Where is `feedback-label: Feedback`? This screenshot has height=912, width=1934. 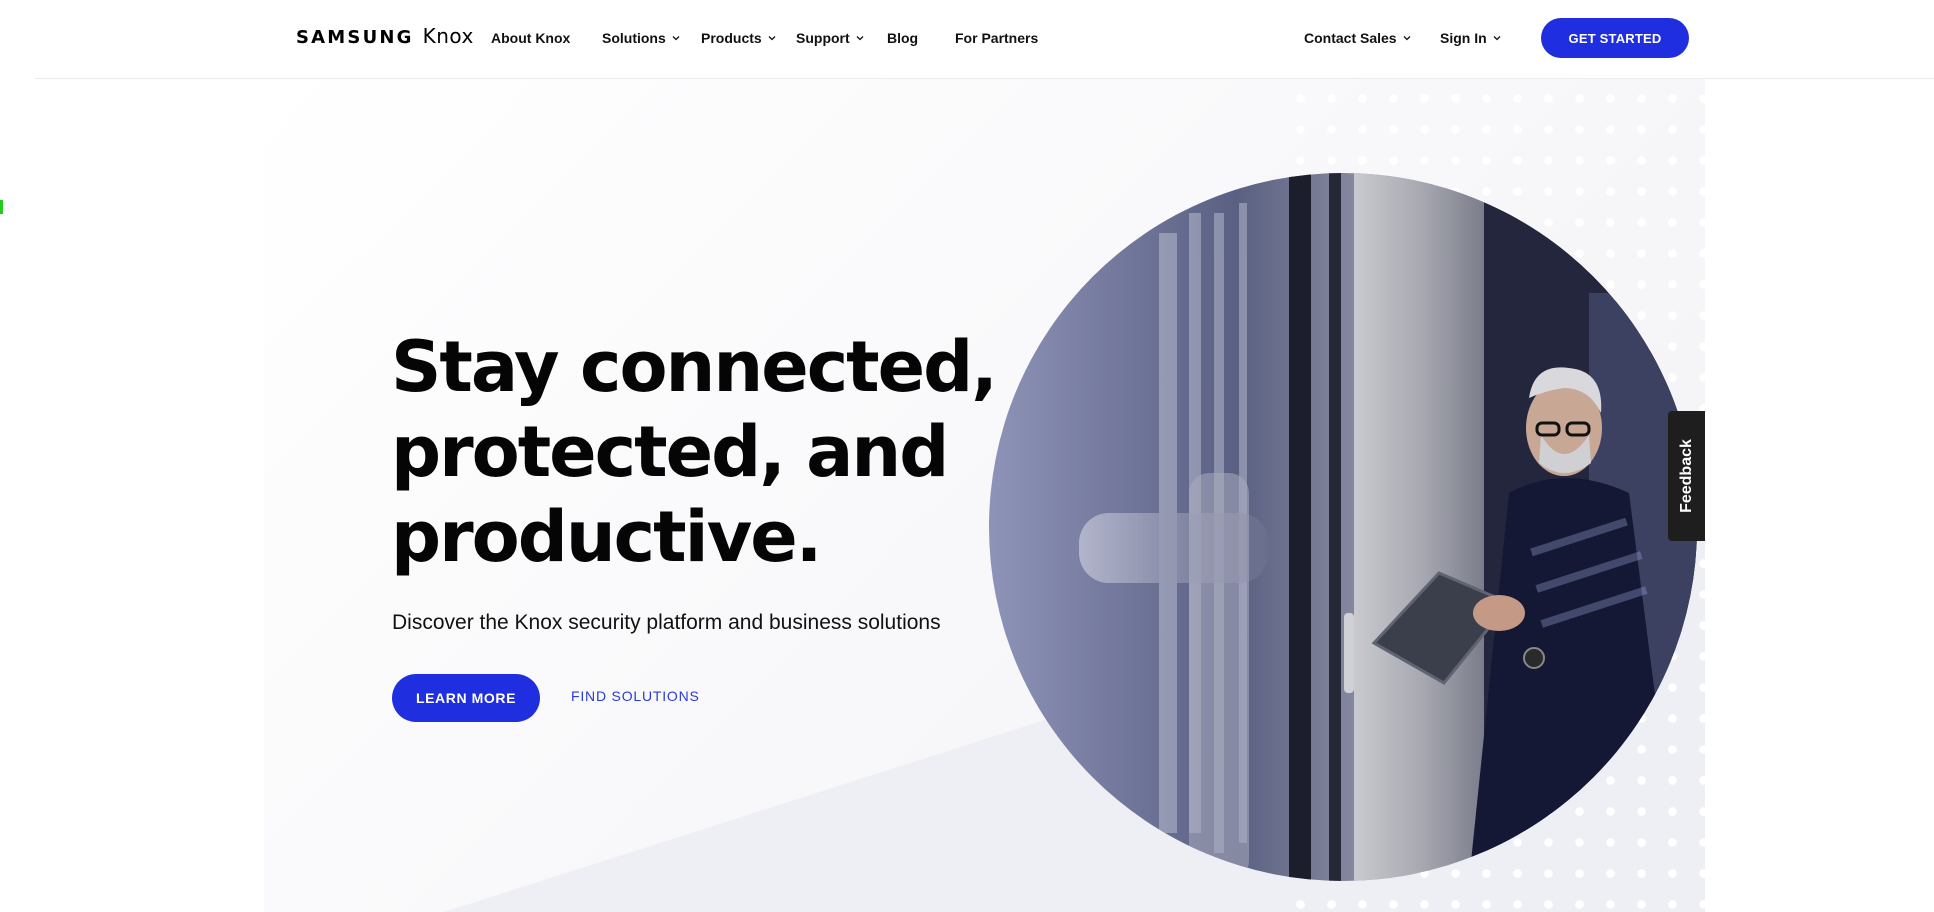 feedback-label: Feedback is located at coordinates (1686, 476).